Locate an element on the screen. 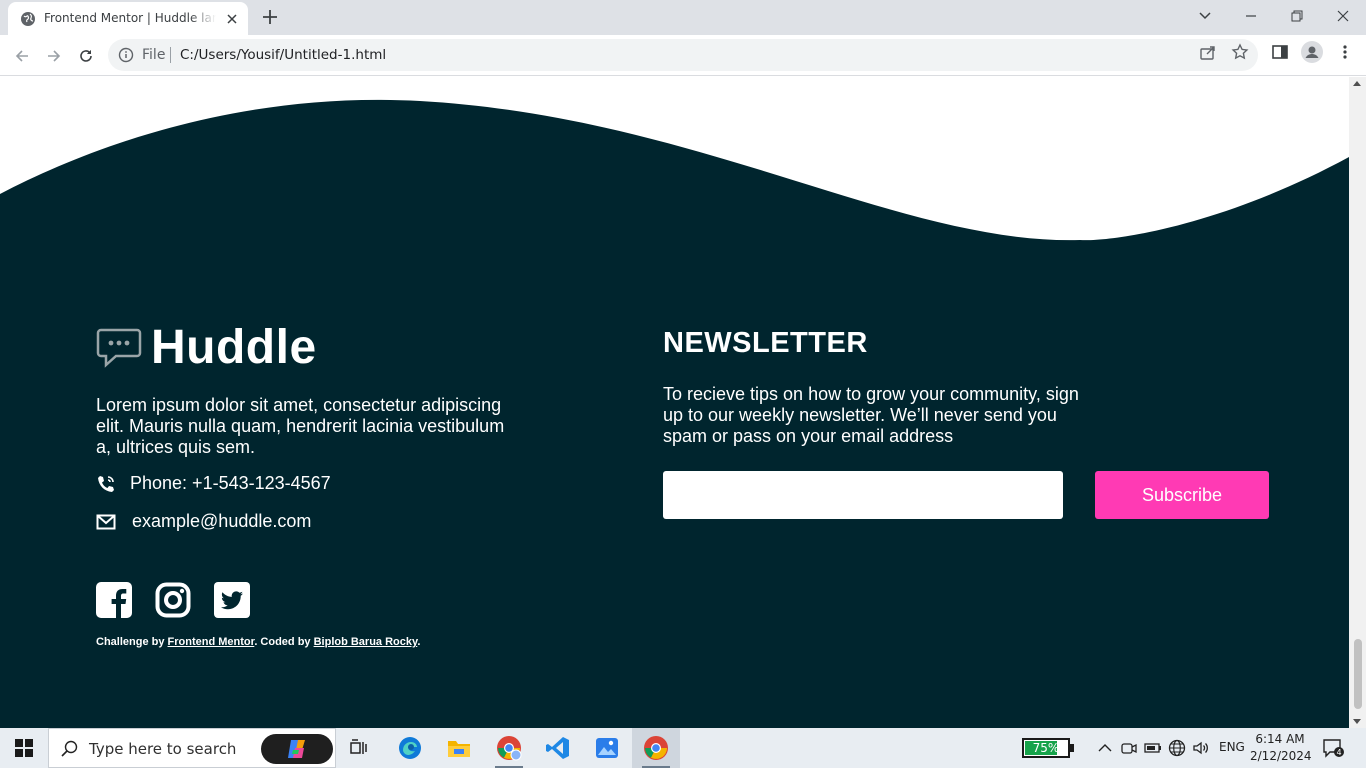 The height and width of the screenshot is (768, 1366). task-view-icon is located at coordinates (360, 748).